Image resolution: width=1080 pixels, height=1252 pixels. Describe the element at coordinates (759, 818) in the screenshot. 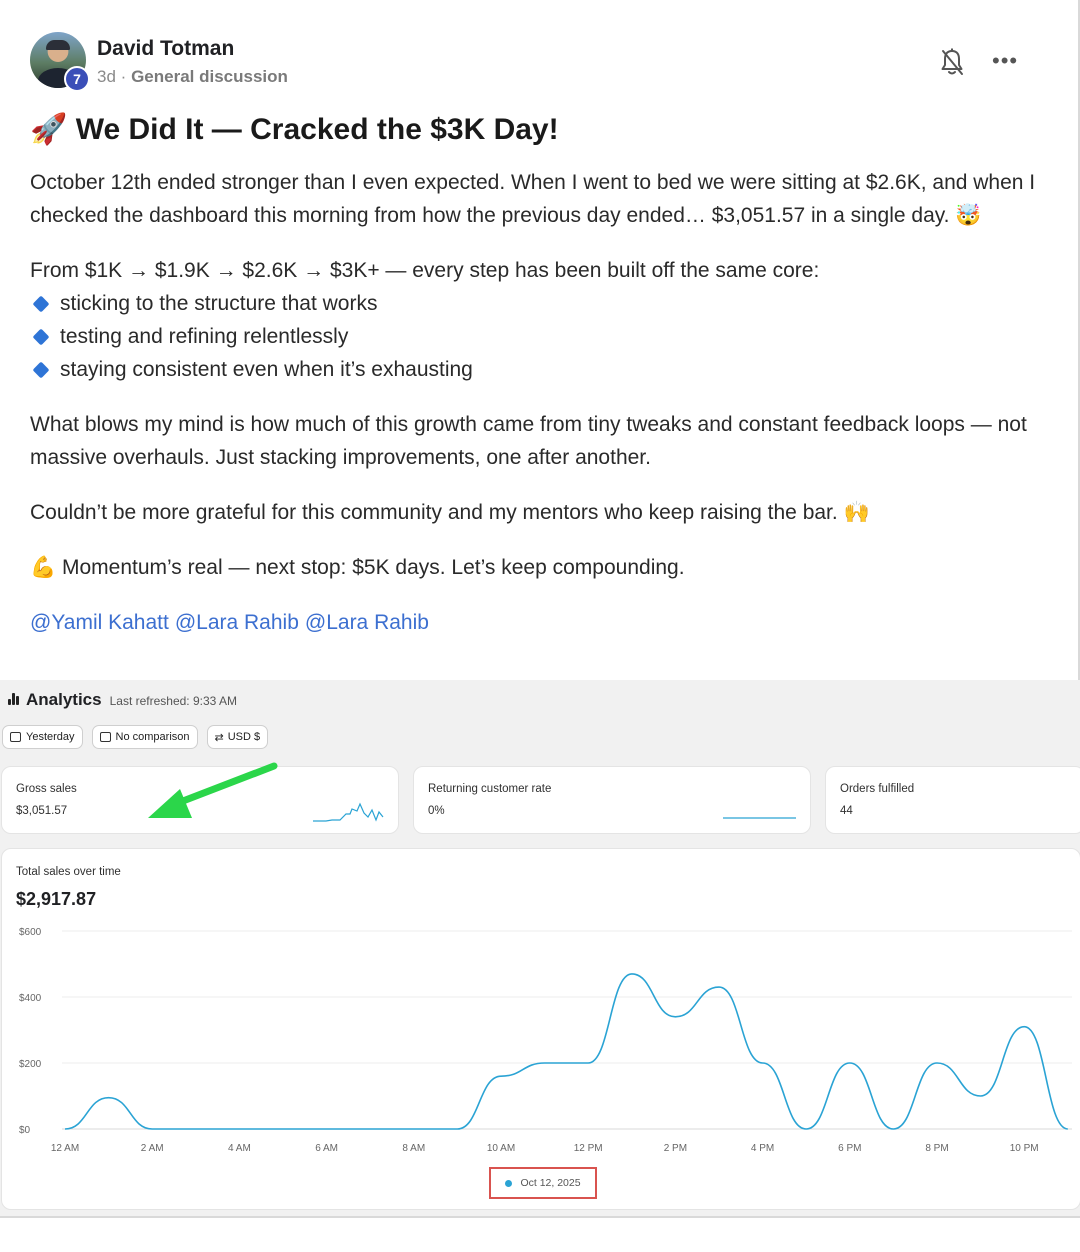

I see `returning-rate-sparkline` at that location.